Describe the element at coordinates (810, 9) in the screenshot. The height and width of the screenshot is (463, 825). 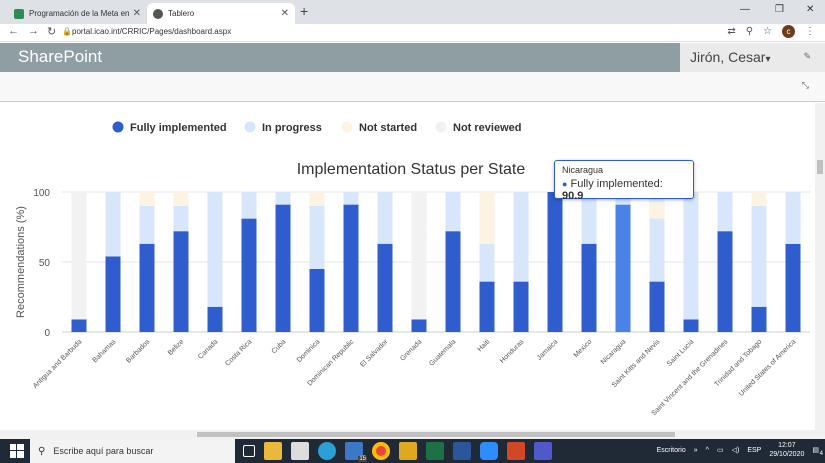
I see `close-window-icon: ✕` at that location.